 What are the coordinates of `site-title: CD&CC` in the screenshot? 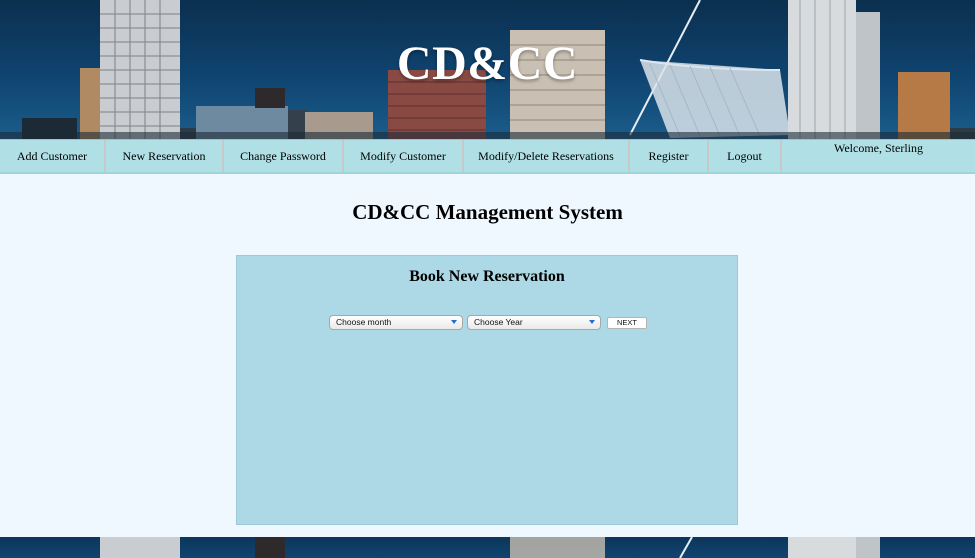 It's located at (487, 63).